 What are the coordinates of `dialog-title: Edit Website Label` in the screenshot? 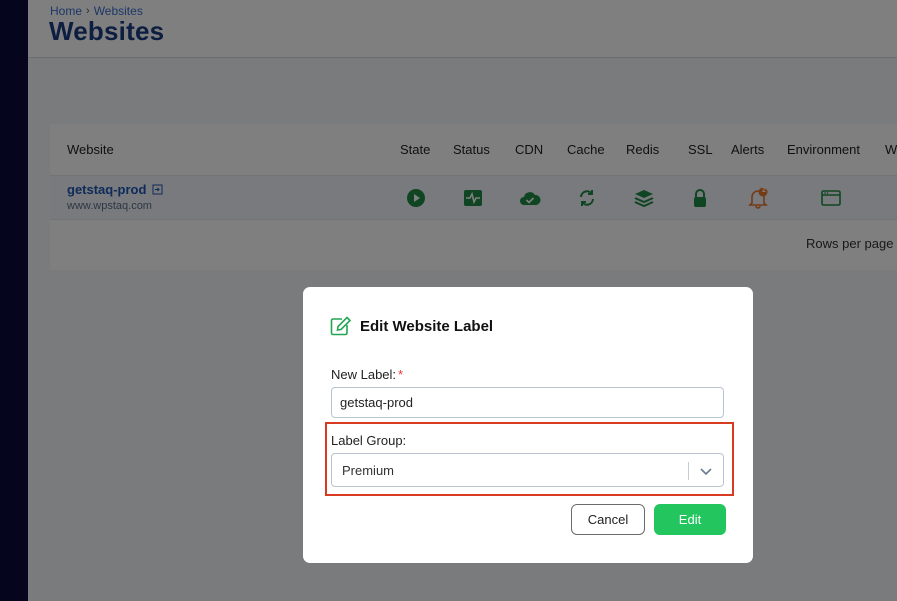 It's located at (411, 326).